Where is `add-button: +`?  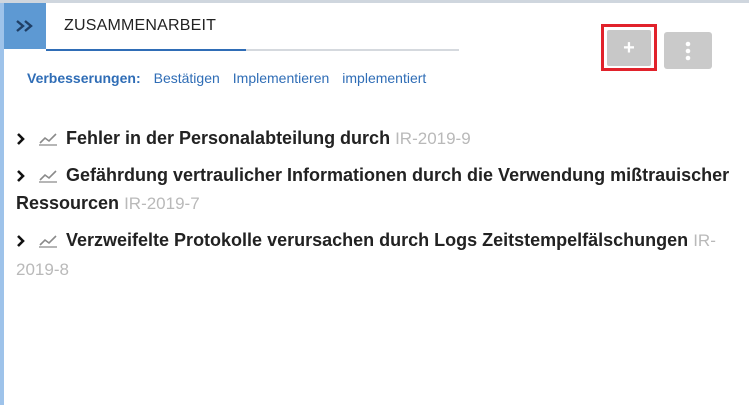 add-button: + is located at coordinates (629, 47).